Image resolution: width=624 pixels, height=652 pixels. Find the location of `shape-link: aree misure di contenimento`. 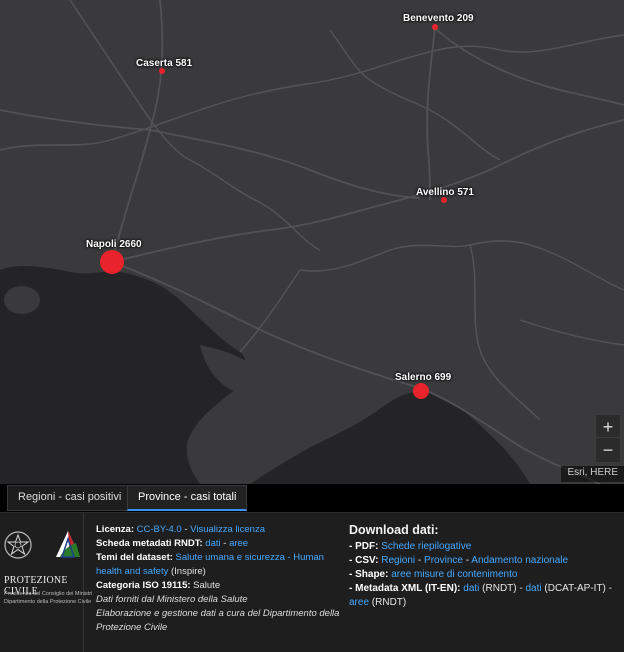

shape-link: aree misure di contenimento is located at coordinates (454, 574).